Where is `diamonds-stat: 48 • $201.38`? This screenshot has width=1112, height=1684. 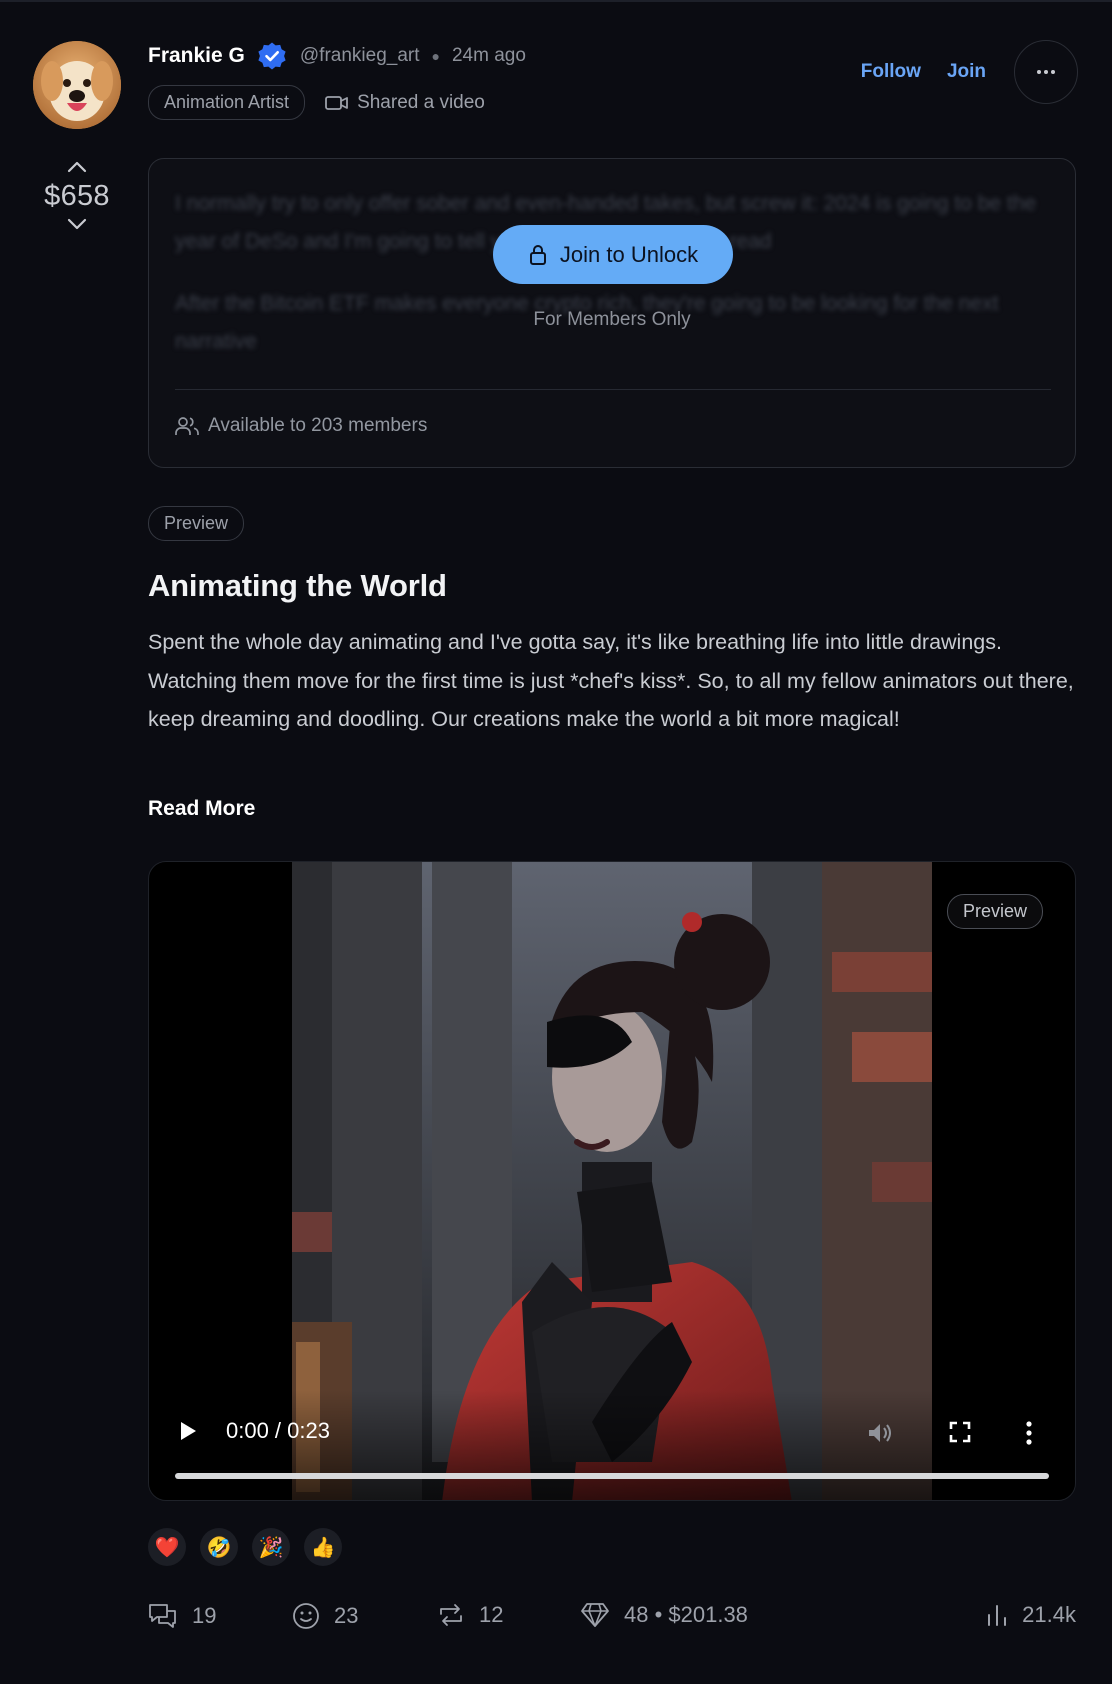
diamonds-stat: 48 • $201.38 is located at coordinates (664, 1615).